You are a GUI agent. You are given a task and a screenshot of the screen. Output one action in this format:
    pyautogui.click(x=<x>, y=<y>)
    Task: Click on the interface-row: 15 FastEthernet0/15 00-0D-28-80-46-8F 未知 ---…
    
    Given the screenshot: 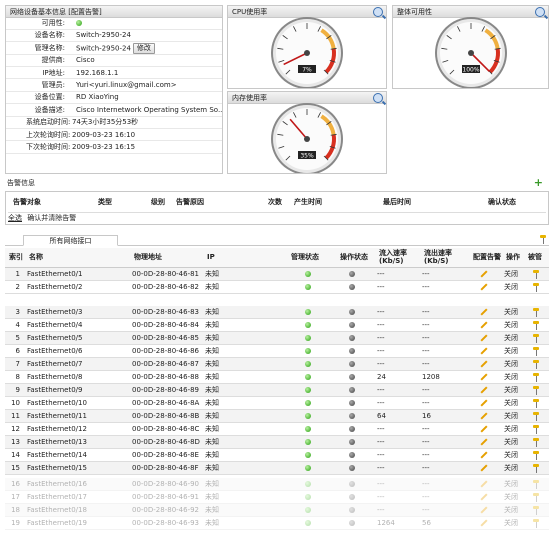 What is the action you would take?
    pyautogui.click(x=277, y=468)
    